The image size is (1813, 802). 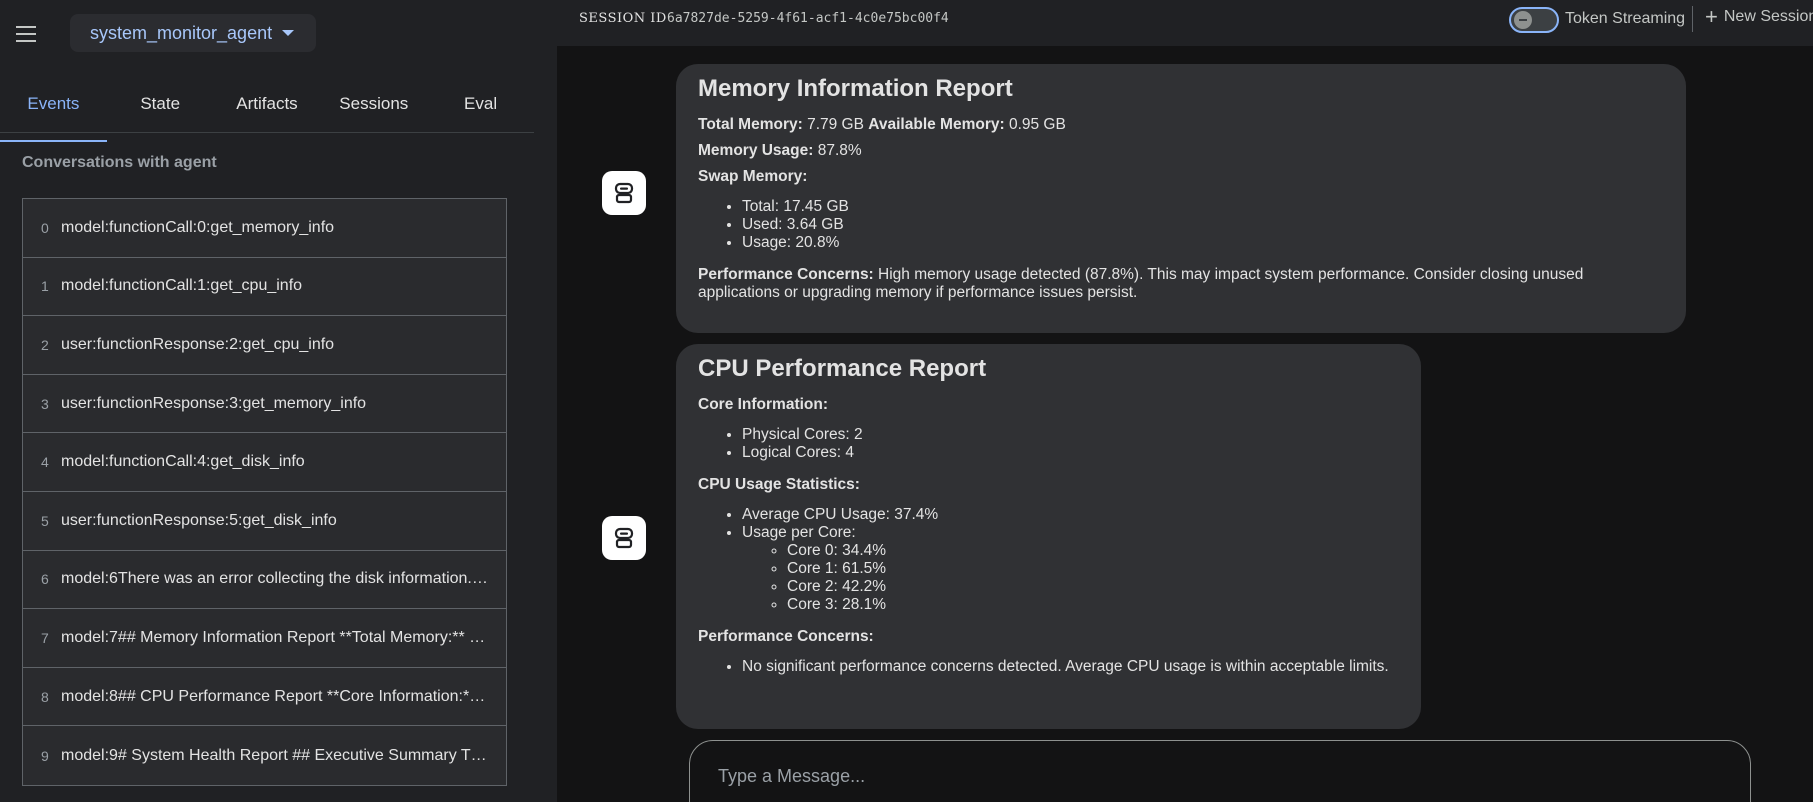 I want to click on event-index: 1, so click(x=45, y=286).